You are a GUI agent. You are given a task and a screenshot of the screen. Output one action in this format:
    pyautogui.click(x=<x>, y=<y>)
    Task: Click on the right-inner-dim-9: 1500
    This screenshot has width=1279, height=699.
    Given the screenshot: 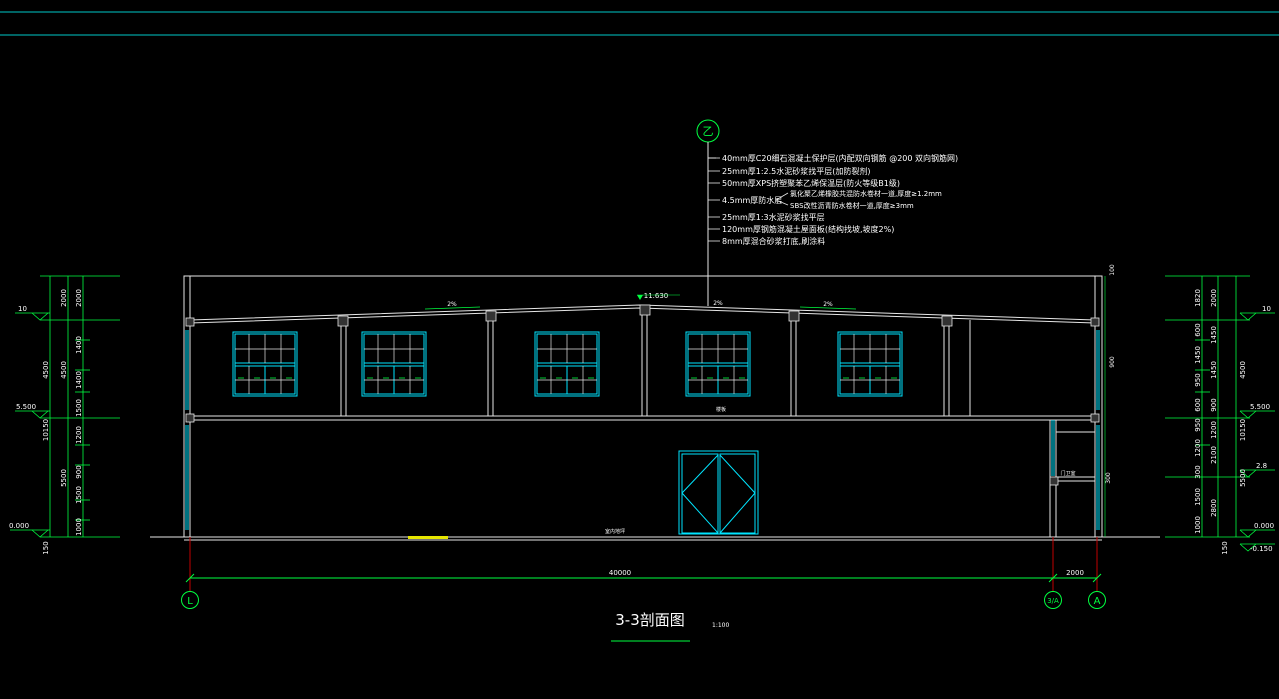 What is the action you would take?
    pyautogui.click(x=1198, y=497)
    